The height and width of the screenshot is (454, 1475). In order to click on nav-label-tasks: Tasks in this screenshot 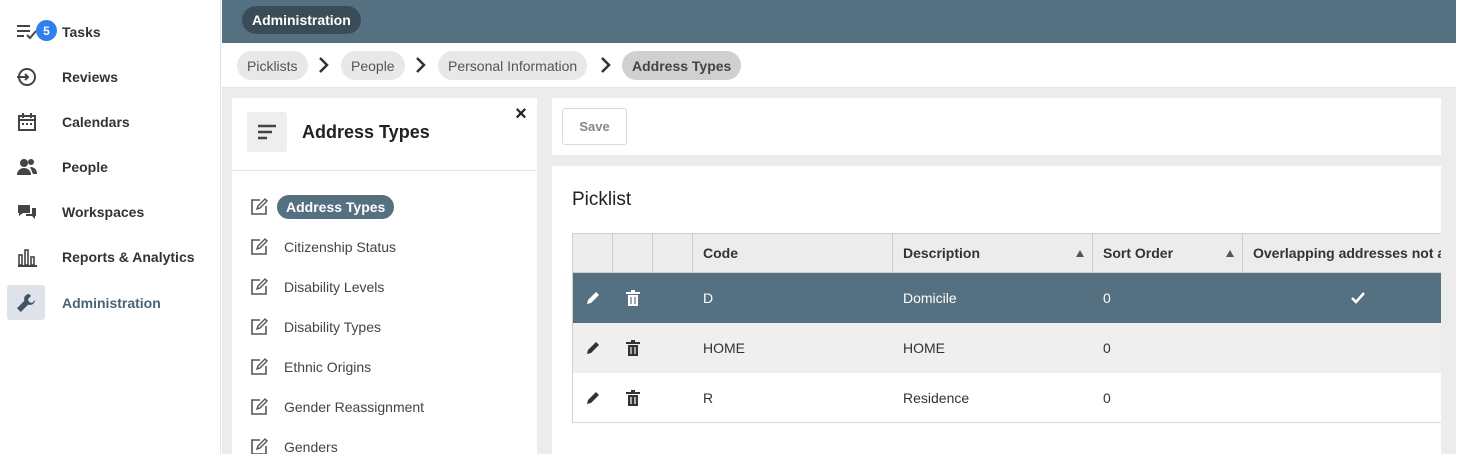, I will do `click(81, 32)`.